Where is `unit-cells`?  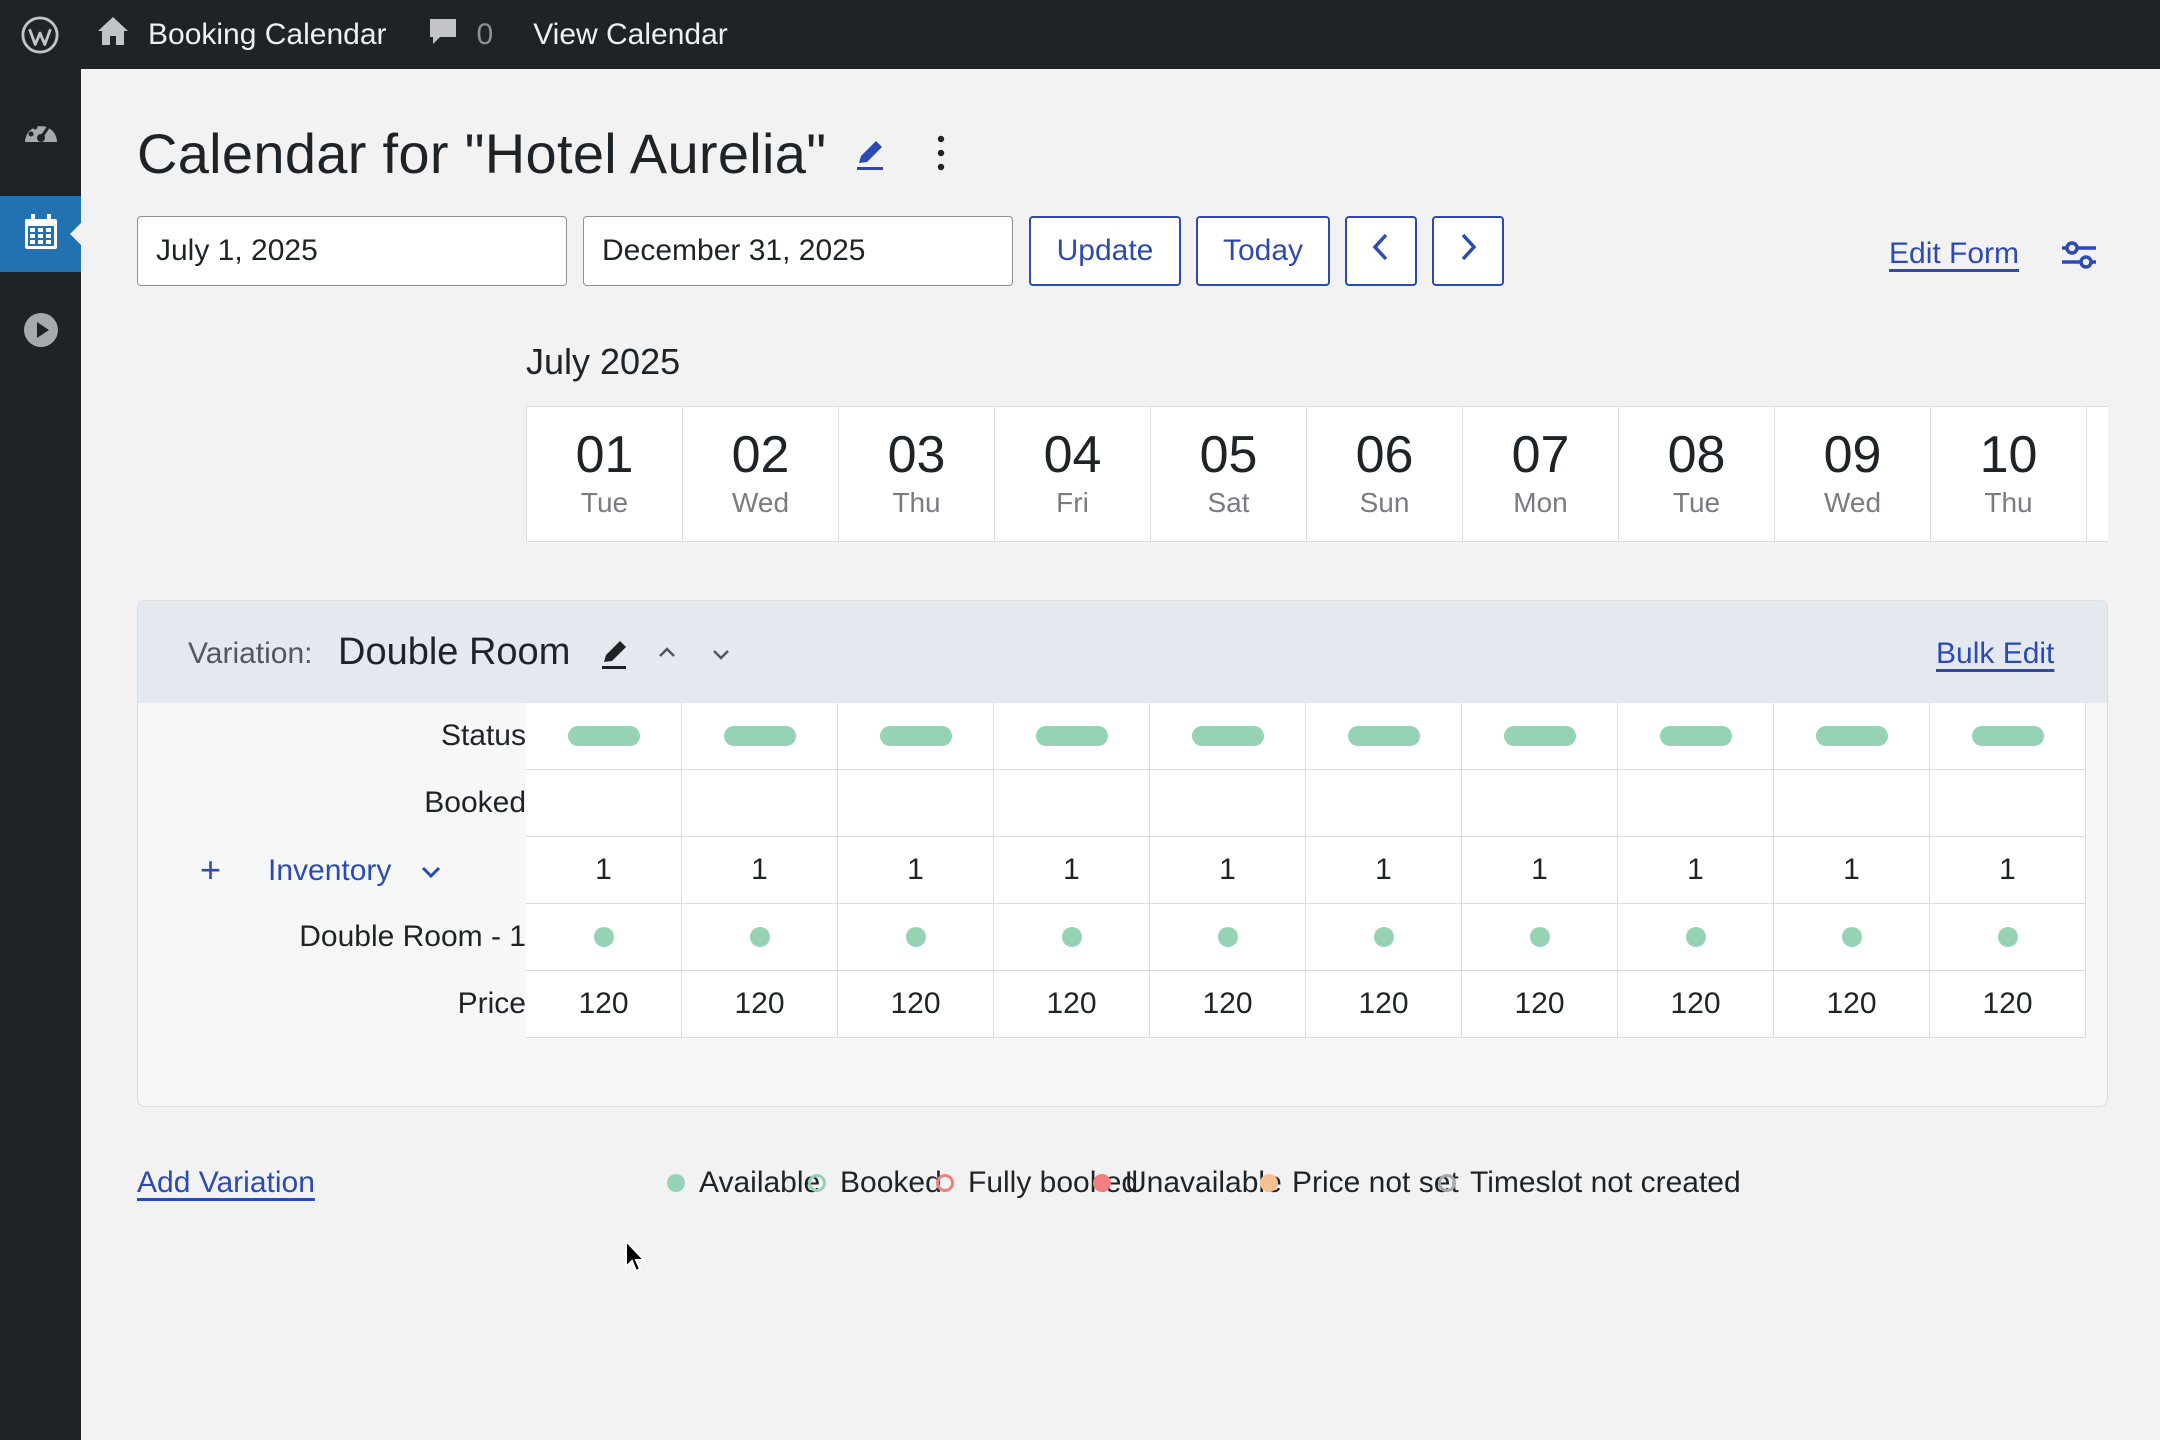
unit-cells is located at coordinates (1306, 937).